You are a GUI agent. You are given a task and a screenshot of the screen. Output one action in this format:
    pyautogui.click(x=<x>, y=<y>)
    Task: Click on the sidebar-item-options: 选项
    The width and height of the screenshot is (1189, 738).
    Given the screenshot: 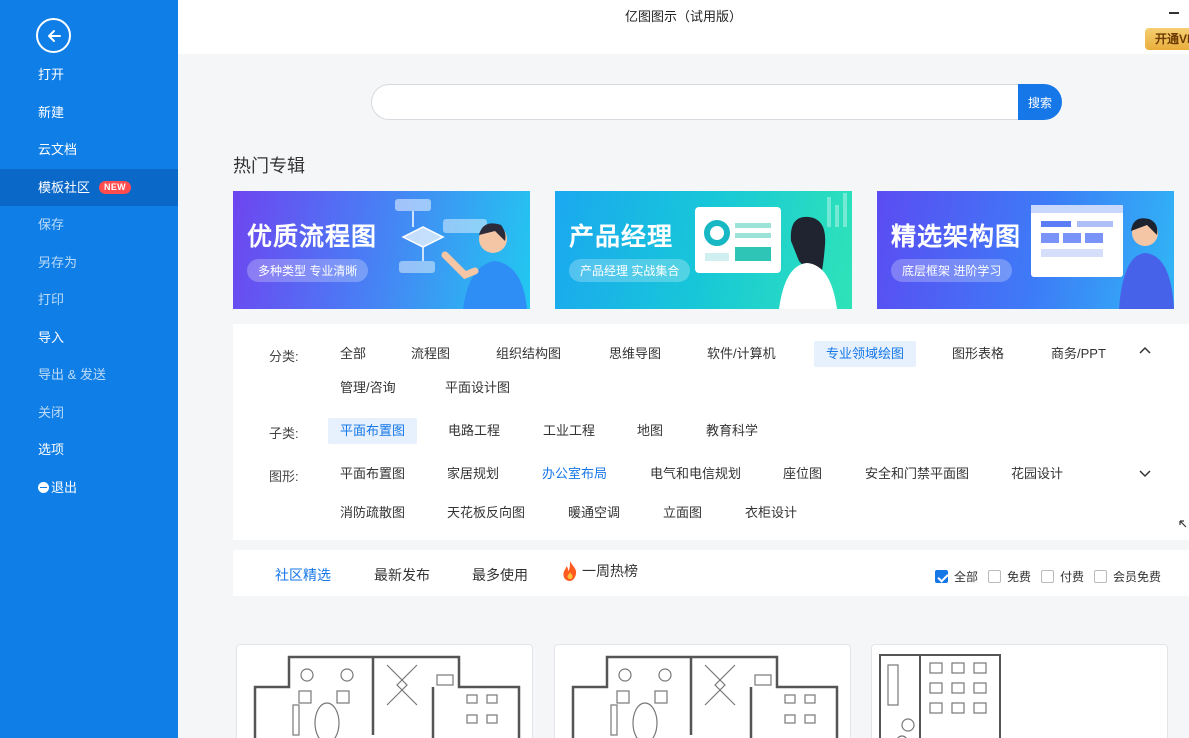 What is the action you would take?
    pyautogui.click(x=89, y=450)
    